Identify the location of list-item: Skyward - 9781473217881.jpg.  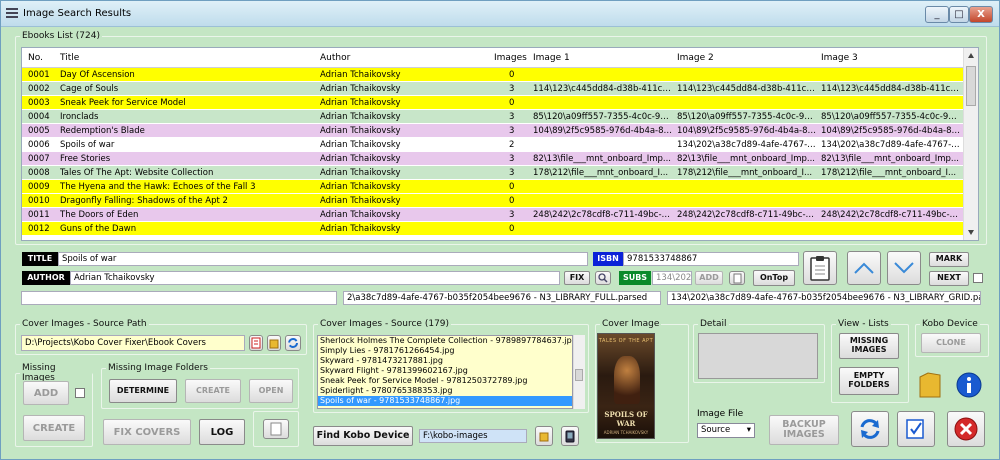
(445, 361).